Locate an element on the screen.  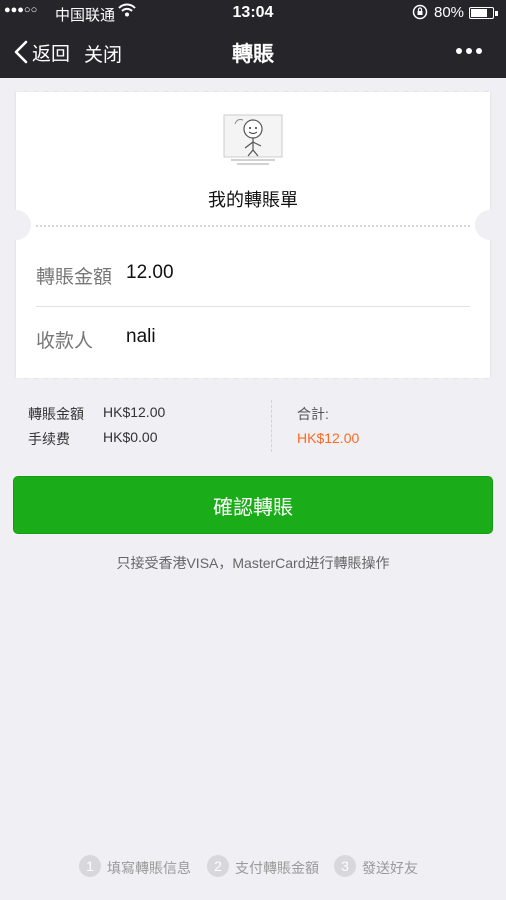
nav-bar: 返回 关闭 轉賬 is located at coordinates (253, 52).